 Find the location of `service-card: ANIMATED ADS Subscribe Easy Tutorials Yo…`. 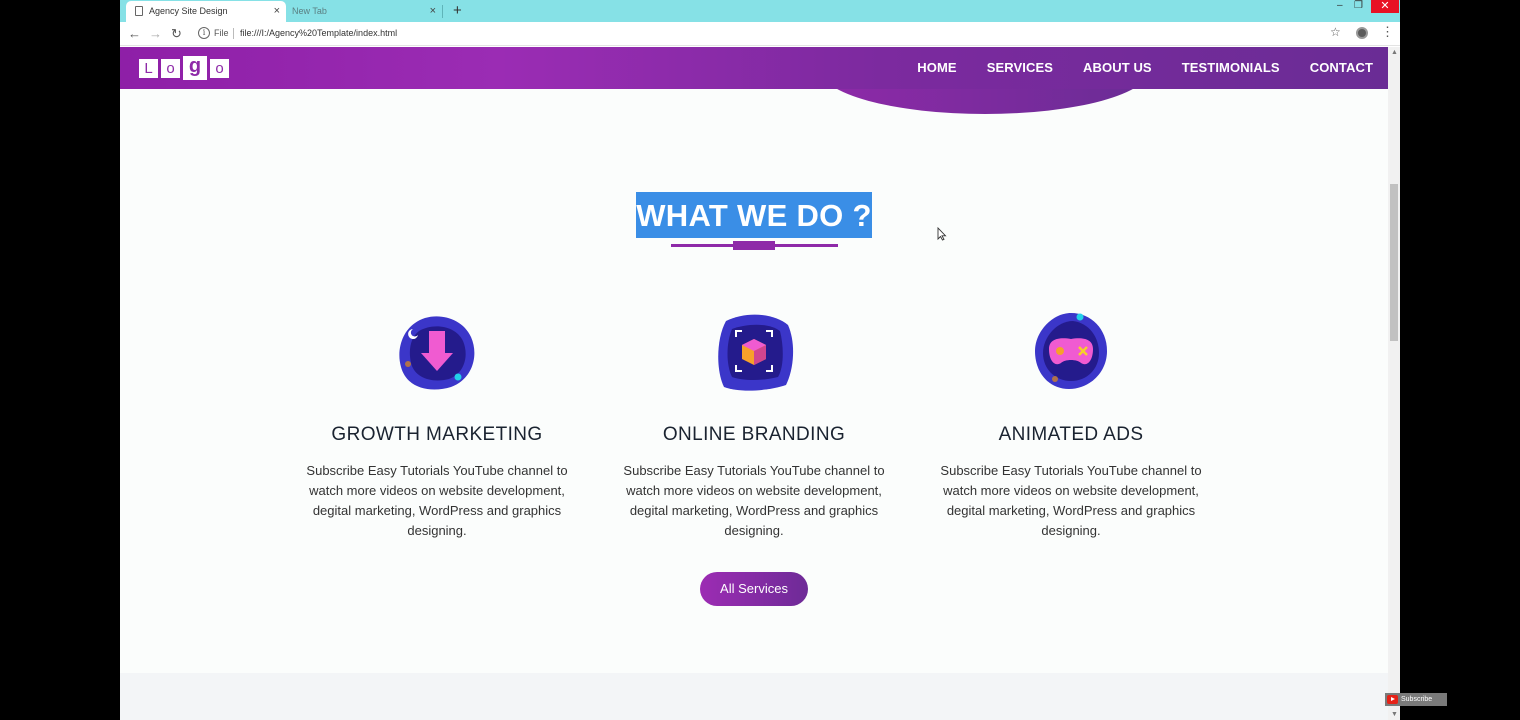

service-card: ANIMATED ADS Subscribe Easy Tutorials Yo… is located at coordinates (1071, 425).